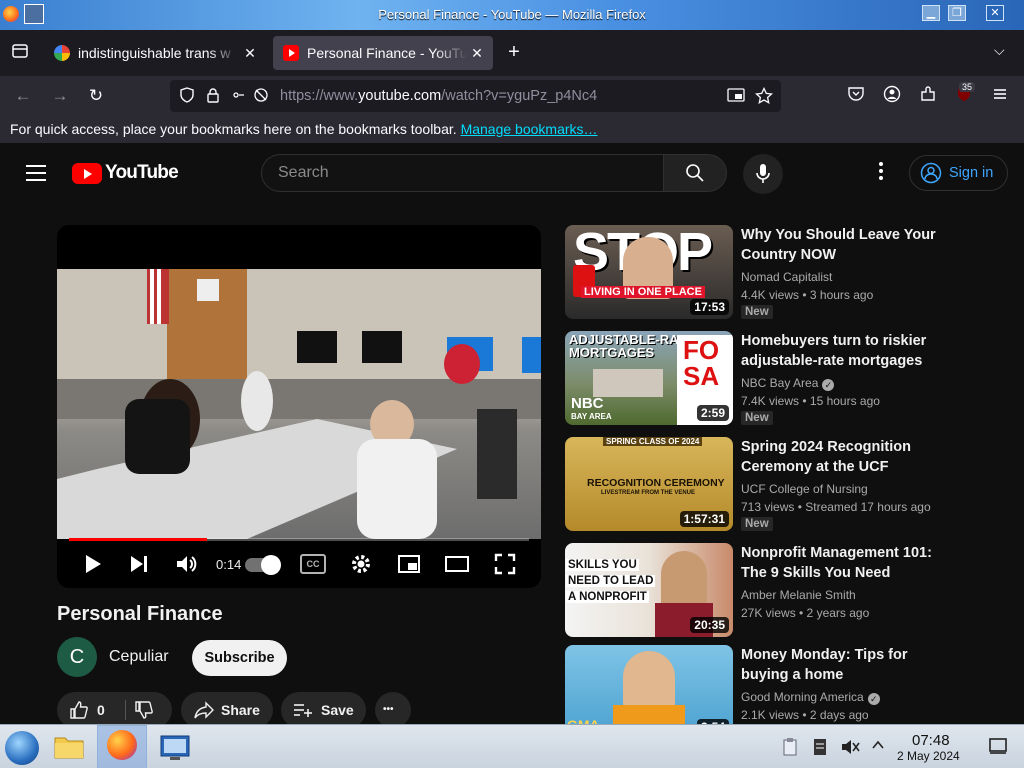  Describe the element at coordinates (764, 95) in the screenshot. I see `bookmark-star-icon` at that location.